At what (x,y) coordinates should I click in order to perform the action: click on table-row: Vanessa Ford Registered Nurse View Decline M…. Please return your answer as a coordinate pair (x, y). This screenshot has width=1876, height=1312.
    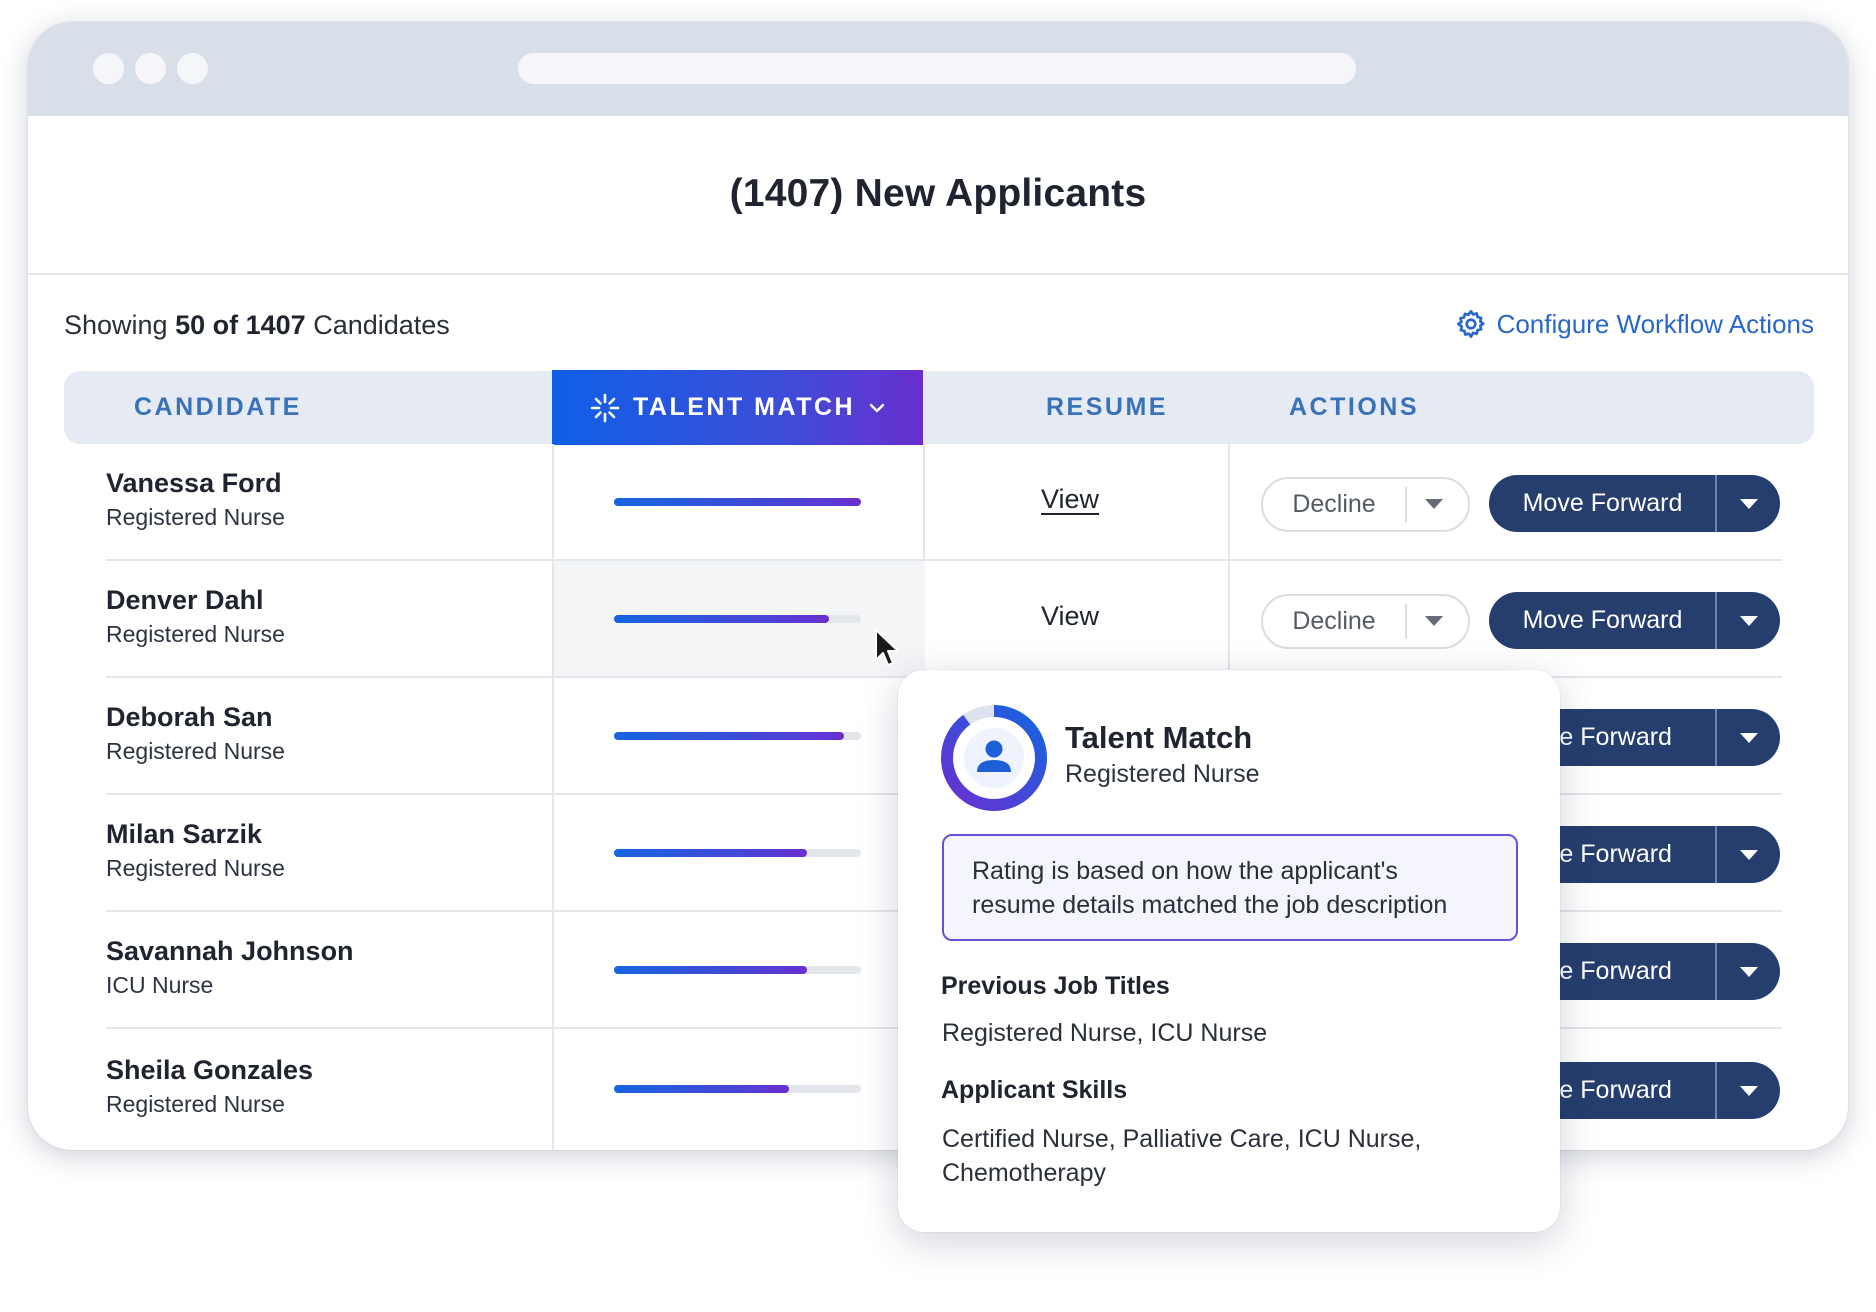
    Looking at the image, I should click on (938, 502).